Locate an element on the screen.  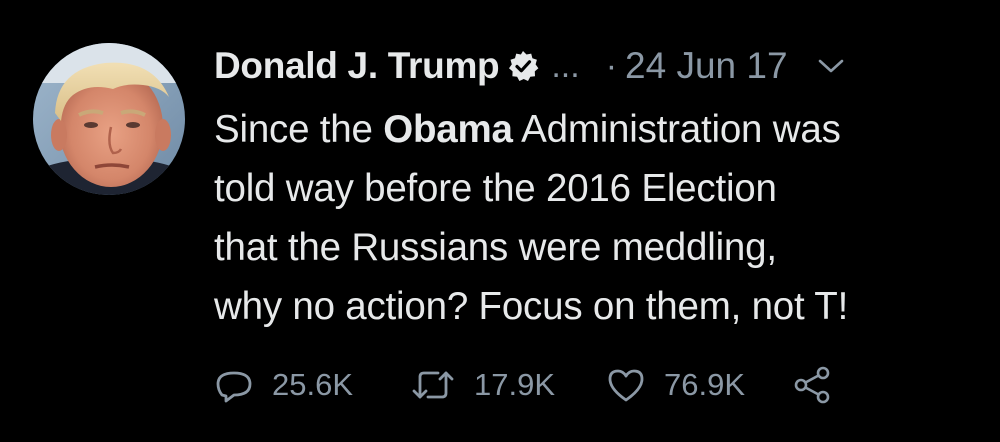
tweet-text-line-2: told way before the 2016 Election is located at coordinates (495, 188).